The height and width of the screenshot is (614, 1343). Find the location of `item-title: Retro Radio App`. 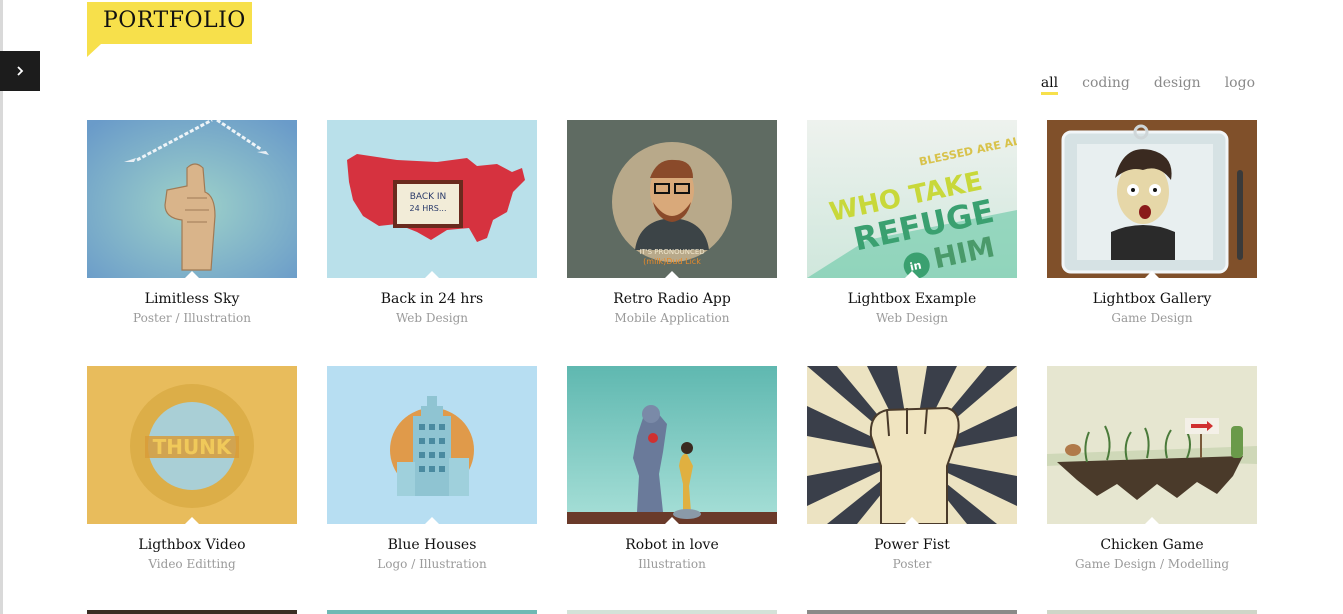

item-title: Retro Radio App is located at coordinates (672, 299).